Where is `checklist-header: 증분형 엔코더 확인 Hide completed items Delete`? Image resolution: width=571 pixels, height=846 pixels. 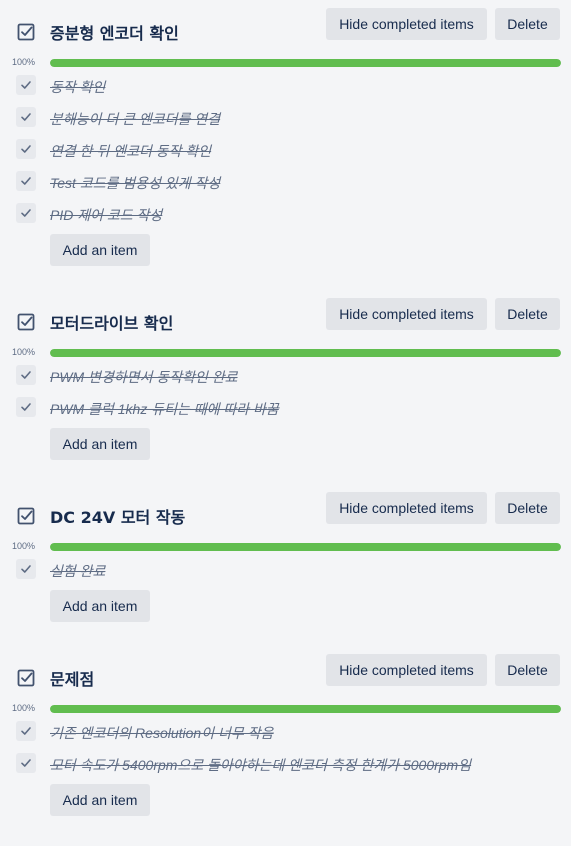 checklist-header: 증분형 엔코더 확인 Hide completed items Delete is located at coordinates (285, 28).